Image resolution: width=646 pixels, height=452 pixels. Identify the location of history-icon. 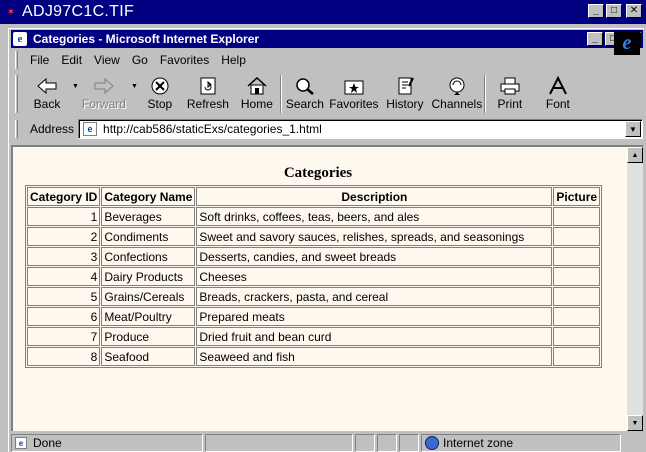
(405, 86).